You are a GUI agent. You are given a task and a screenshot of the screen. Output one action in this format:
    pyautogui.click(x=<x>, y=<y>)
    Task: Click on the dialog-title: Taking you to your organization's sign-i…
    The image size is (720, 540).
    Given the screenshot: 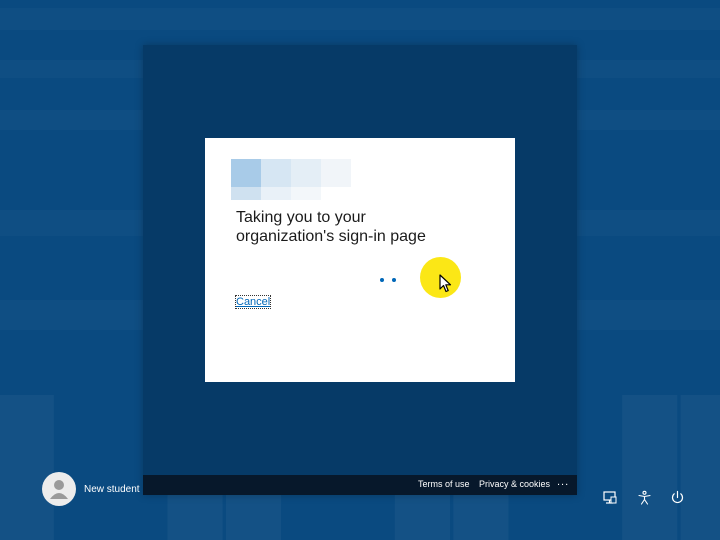 What is the action you would take?
    pyautogui.click(x=366, y=227)
    